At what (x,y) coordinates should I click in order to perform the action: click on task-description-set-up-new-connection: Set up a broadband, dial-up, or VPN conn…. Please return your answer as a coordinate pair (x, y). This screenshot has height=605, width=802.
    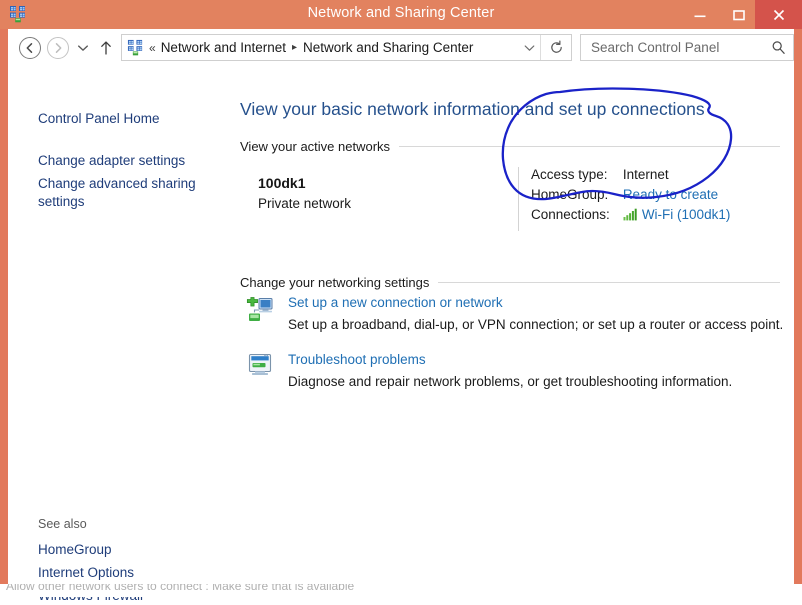
    Looking at the image, I should click on (536, 324).